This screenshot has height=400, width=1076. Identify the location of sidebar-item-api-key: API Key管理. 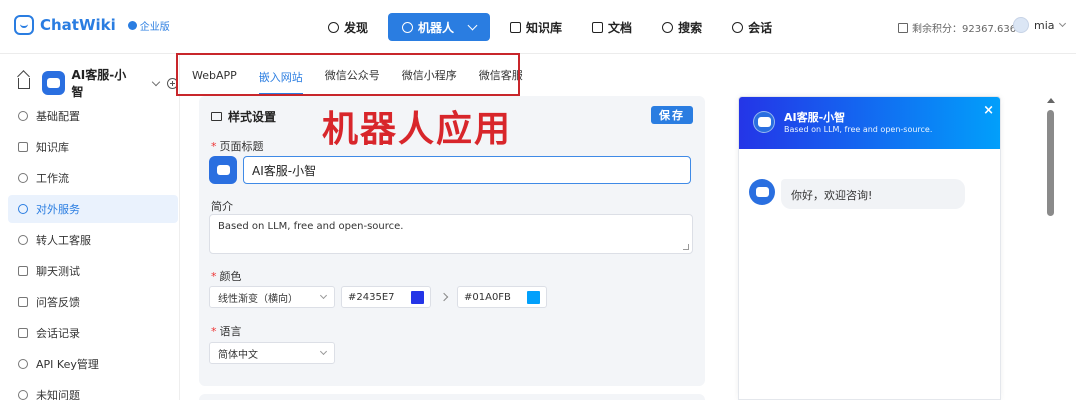
(93, 364).